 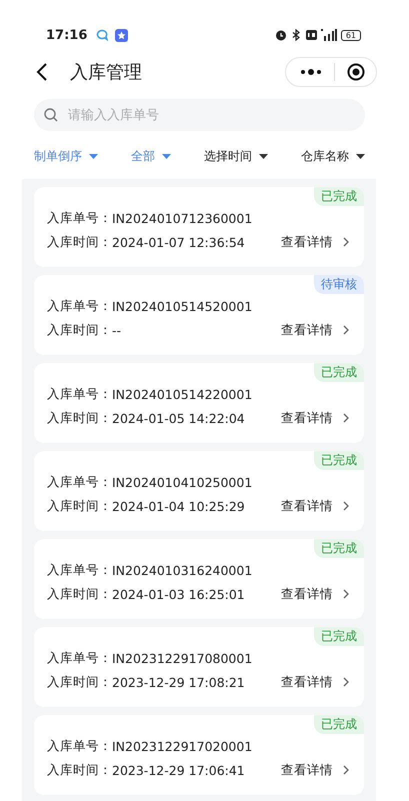 I want to click on clock-time: 17:16, so click(x=67, y=35).